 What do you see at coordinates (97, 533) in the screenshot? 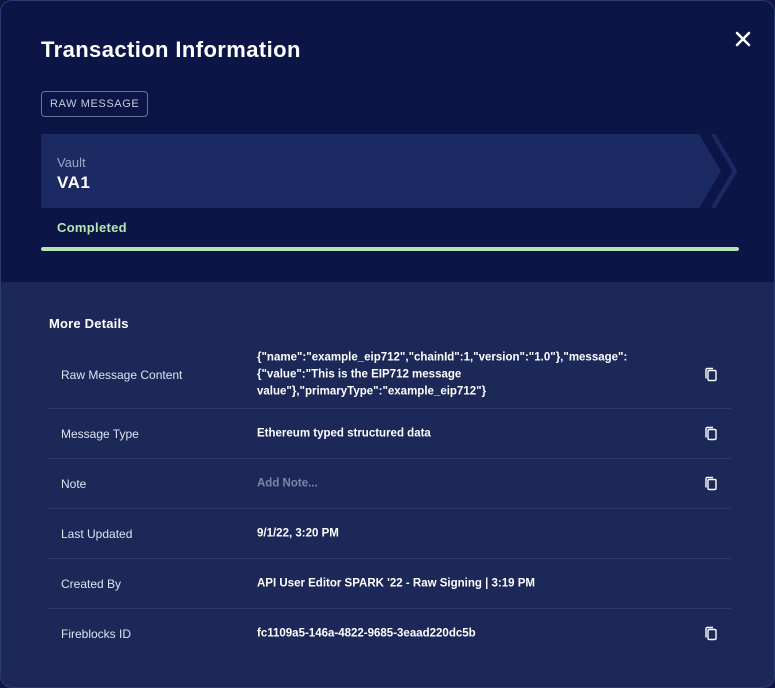
I see `row-label: Last Updated` at bounding box center [97, 533].